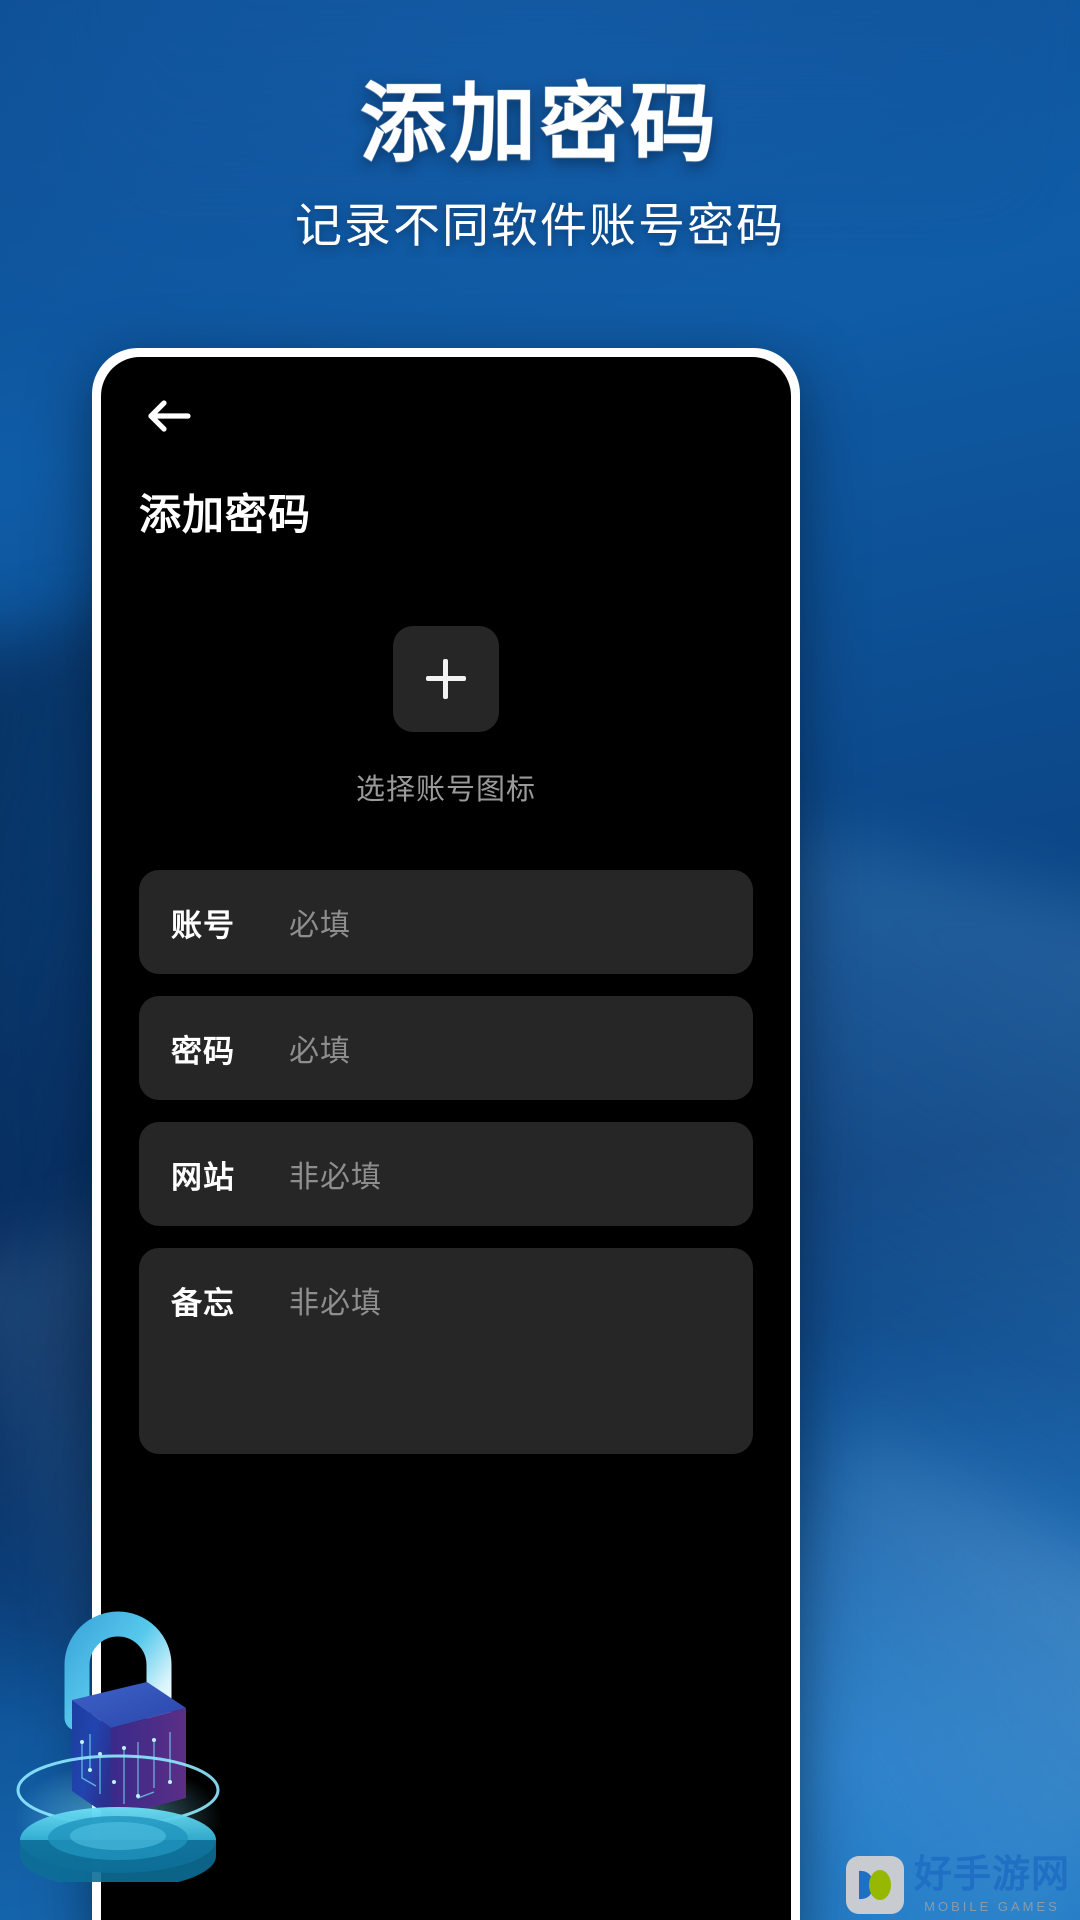  Describe the element at coordinates (335, 1174) in the screenshot. I see `website-input: 非必填` at that location.